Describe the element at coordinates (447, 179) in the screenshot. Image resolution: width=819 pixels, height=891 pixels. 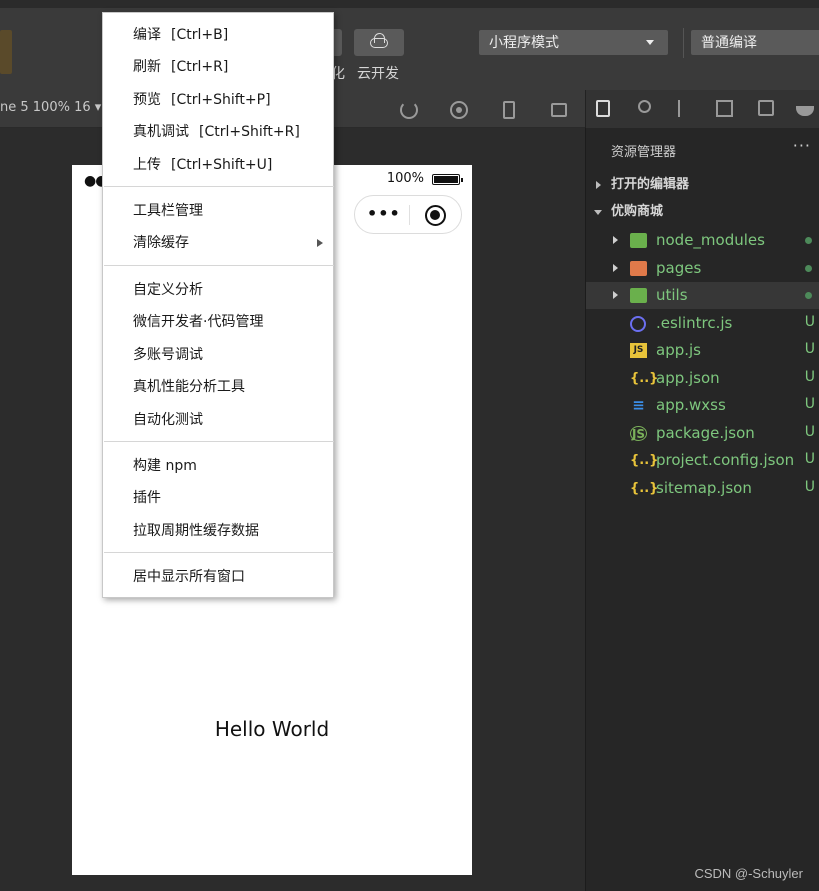
I see `battery-icon` at that location.